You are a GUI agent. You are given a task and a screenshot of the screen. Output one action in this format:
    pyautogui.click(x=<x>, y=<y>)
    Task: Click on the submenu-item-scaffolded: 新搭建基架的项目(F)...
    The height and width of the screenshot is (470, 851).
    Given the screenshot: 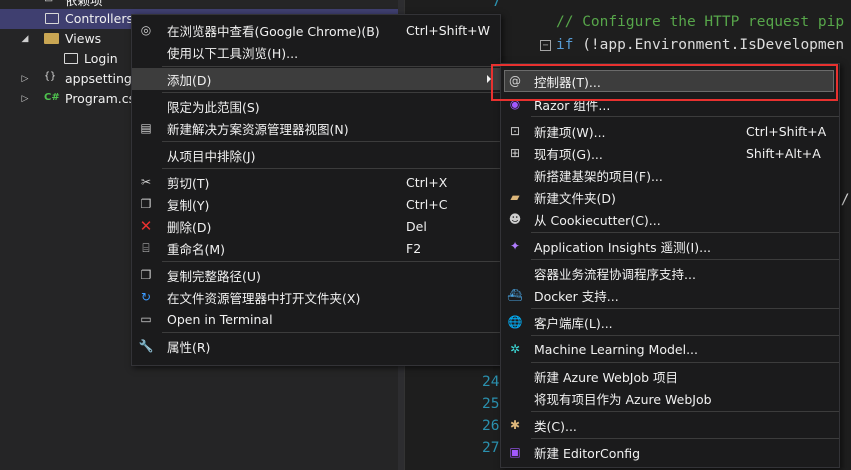 What is the action you would take?
    pyautogui.click(x=670, y=175)
    